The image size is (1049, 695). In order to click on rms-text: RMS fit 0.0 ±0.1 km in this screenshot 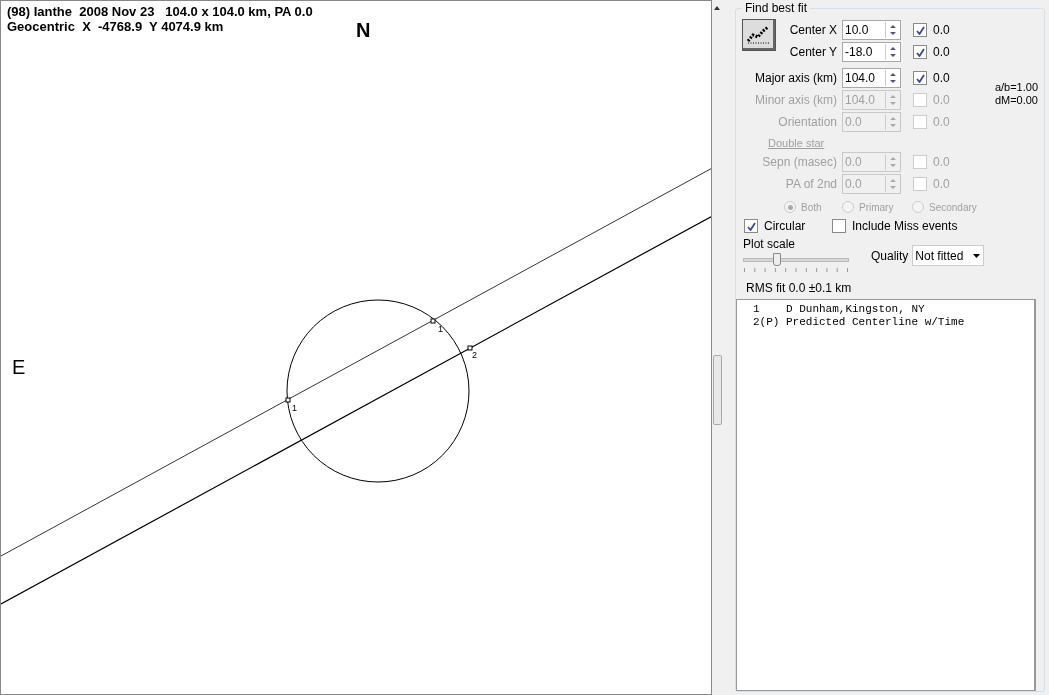, I will do `click(799, 288)`.